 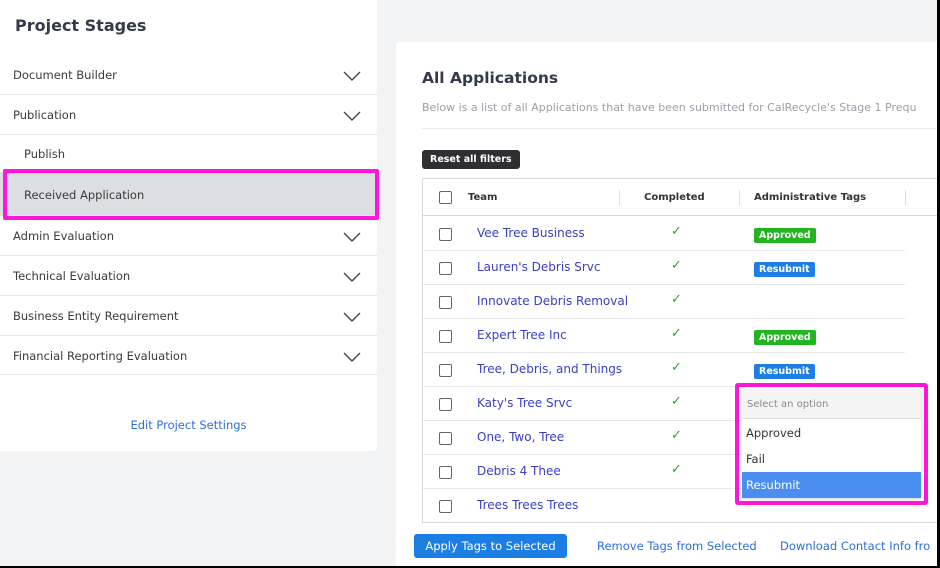 What do you see at coordinates (831, 444) in the screenshot?
I see `dropdown-highlight` at bounding box center [831, 444].